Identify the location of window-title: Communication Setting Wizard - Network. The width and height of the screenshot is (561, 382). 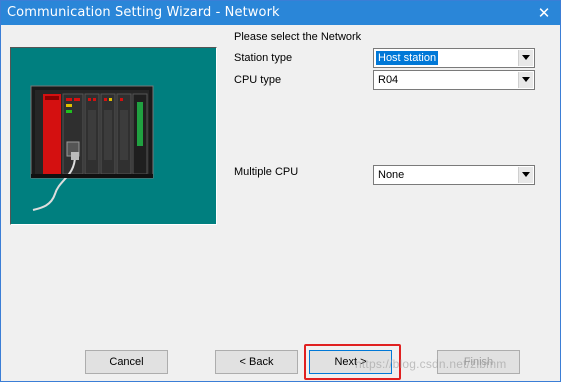
(143, 12).